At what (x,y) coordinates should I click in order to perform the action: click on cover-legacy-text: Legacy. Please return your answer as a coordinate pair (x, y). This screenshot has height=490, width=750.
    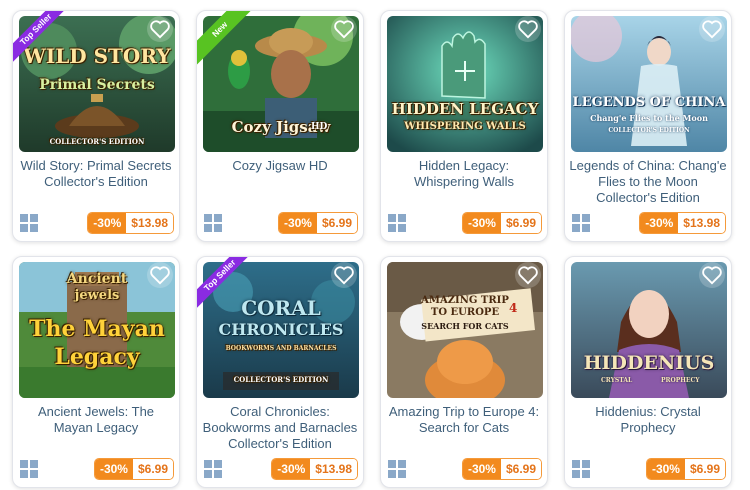
    Looking at the image, I should click on (97, 357).